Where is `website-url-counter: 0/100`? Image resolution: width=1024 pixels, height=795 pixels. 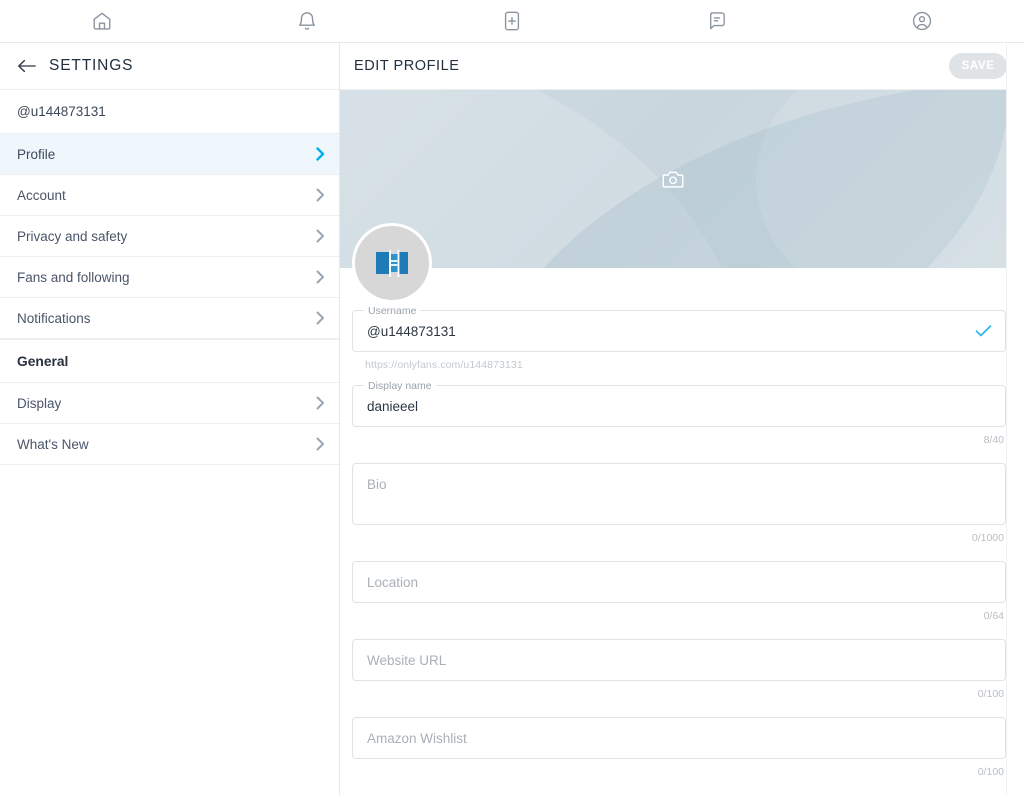
website-url-counter: 0/100 is located at coordinates (990, 694).